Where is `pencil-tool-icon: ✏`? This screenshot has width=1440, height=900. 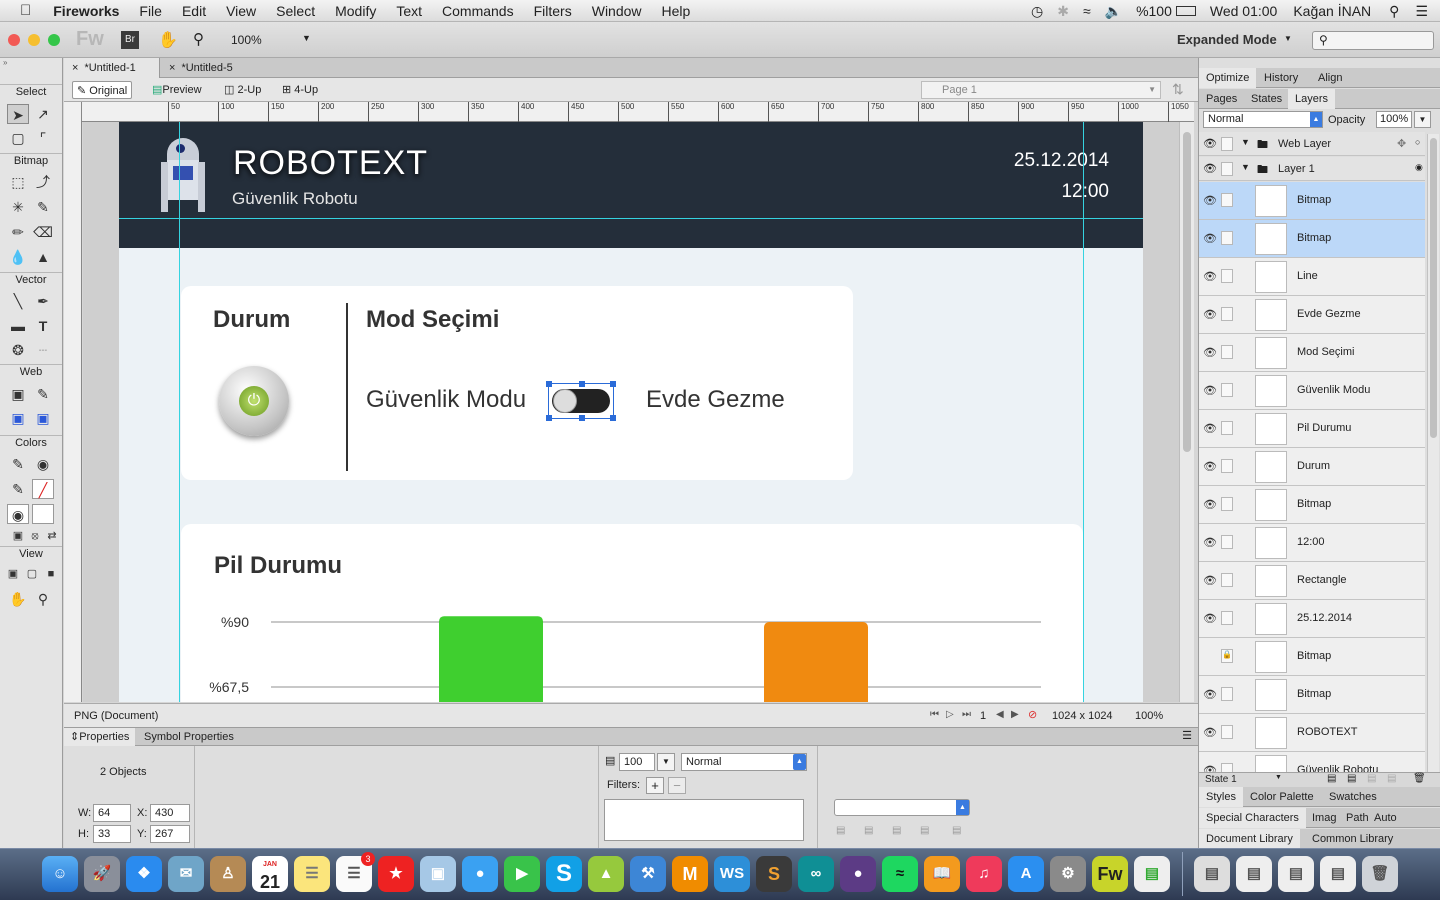
pencil-tool-icon: ✏ is located at coordinates (18, 232).